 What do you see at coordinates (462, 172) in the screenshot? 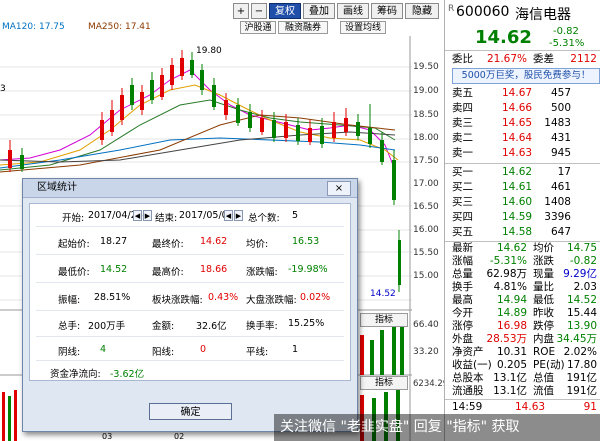
I see `buy-label: 买一` at bounding box center [462, 172].